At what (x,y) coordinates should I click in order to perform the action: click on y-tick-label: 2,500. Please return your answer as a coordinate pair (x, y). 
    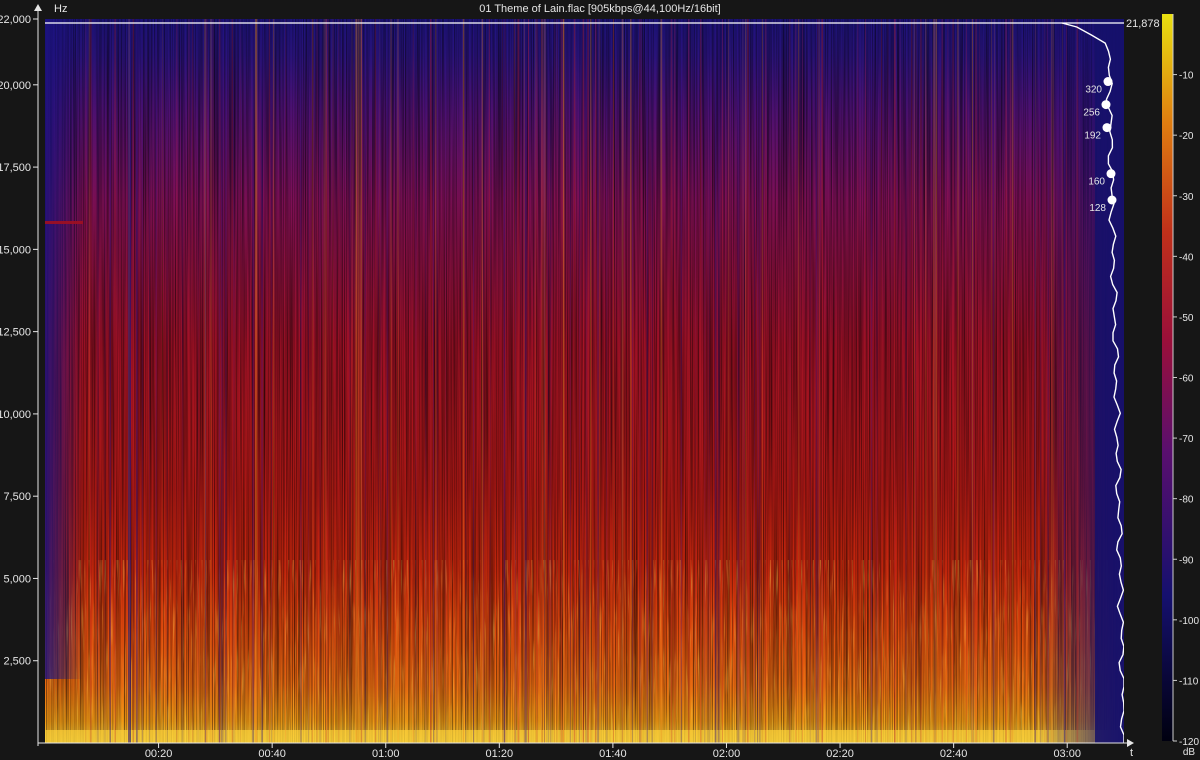
    Looking at the image, I should click on (17, 662).